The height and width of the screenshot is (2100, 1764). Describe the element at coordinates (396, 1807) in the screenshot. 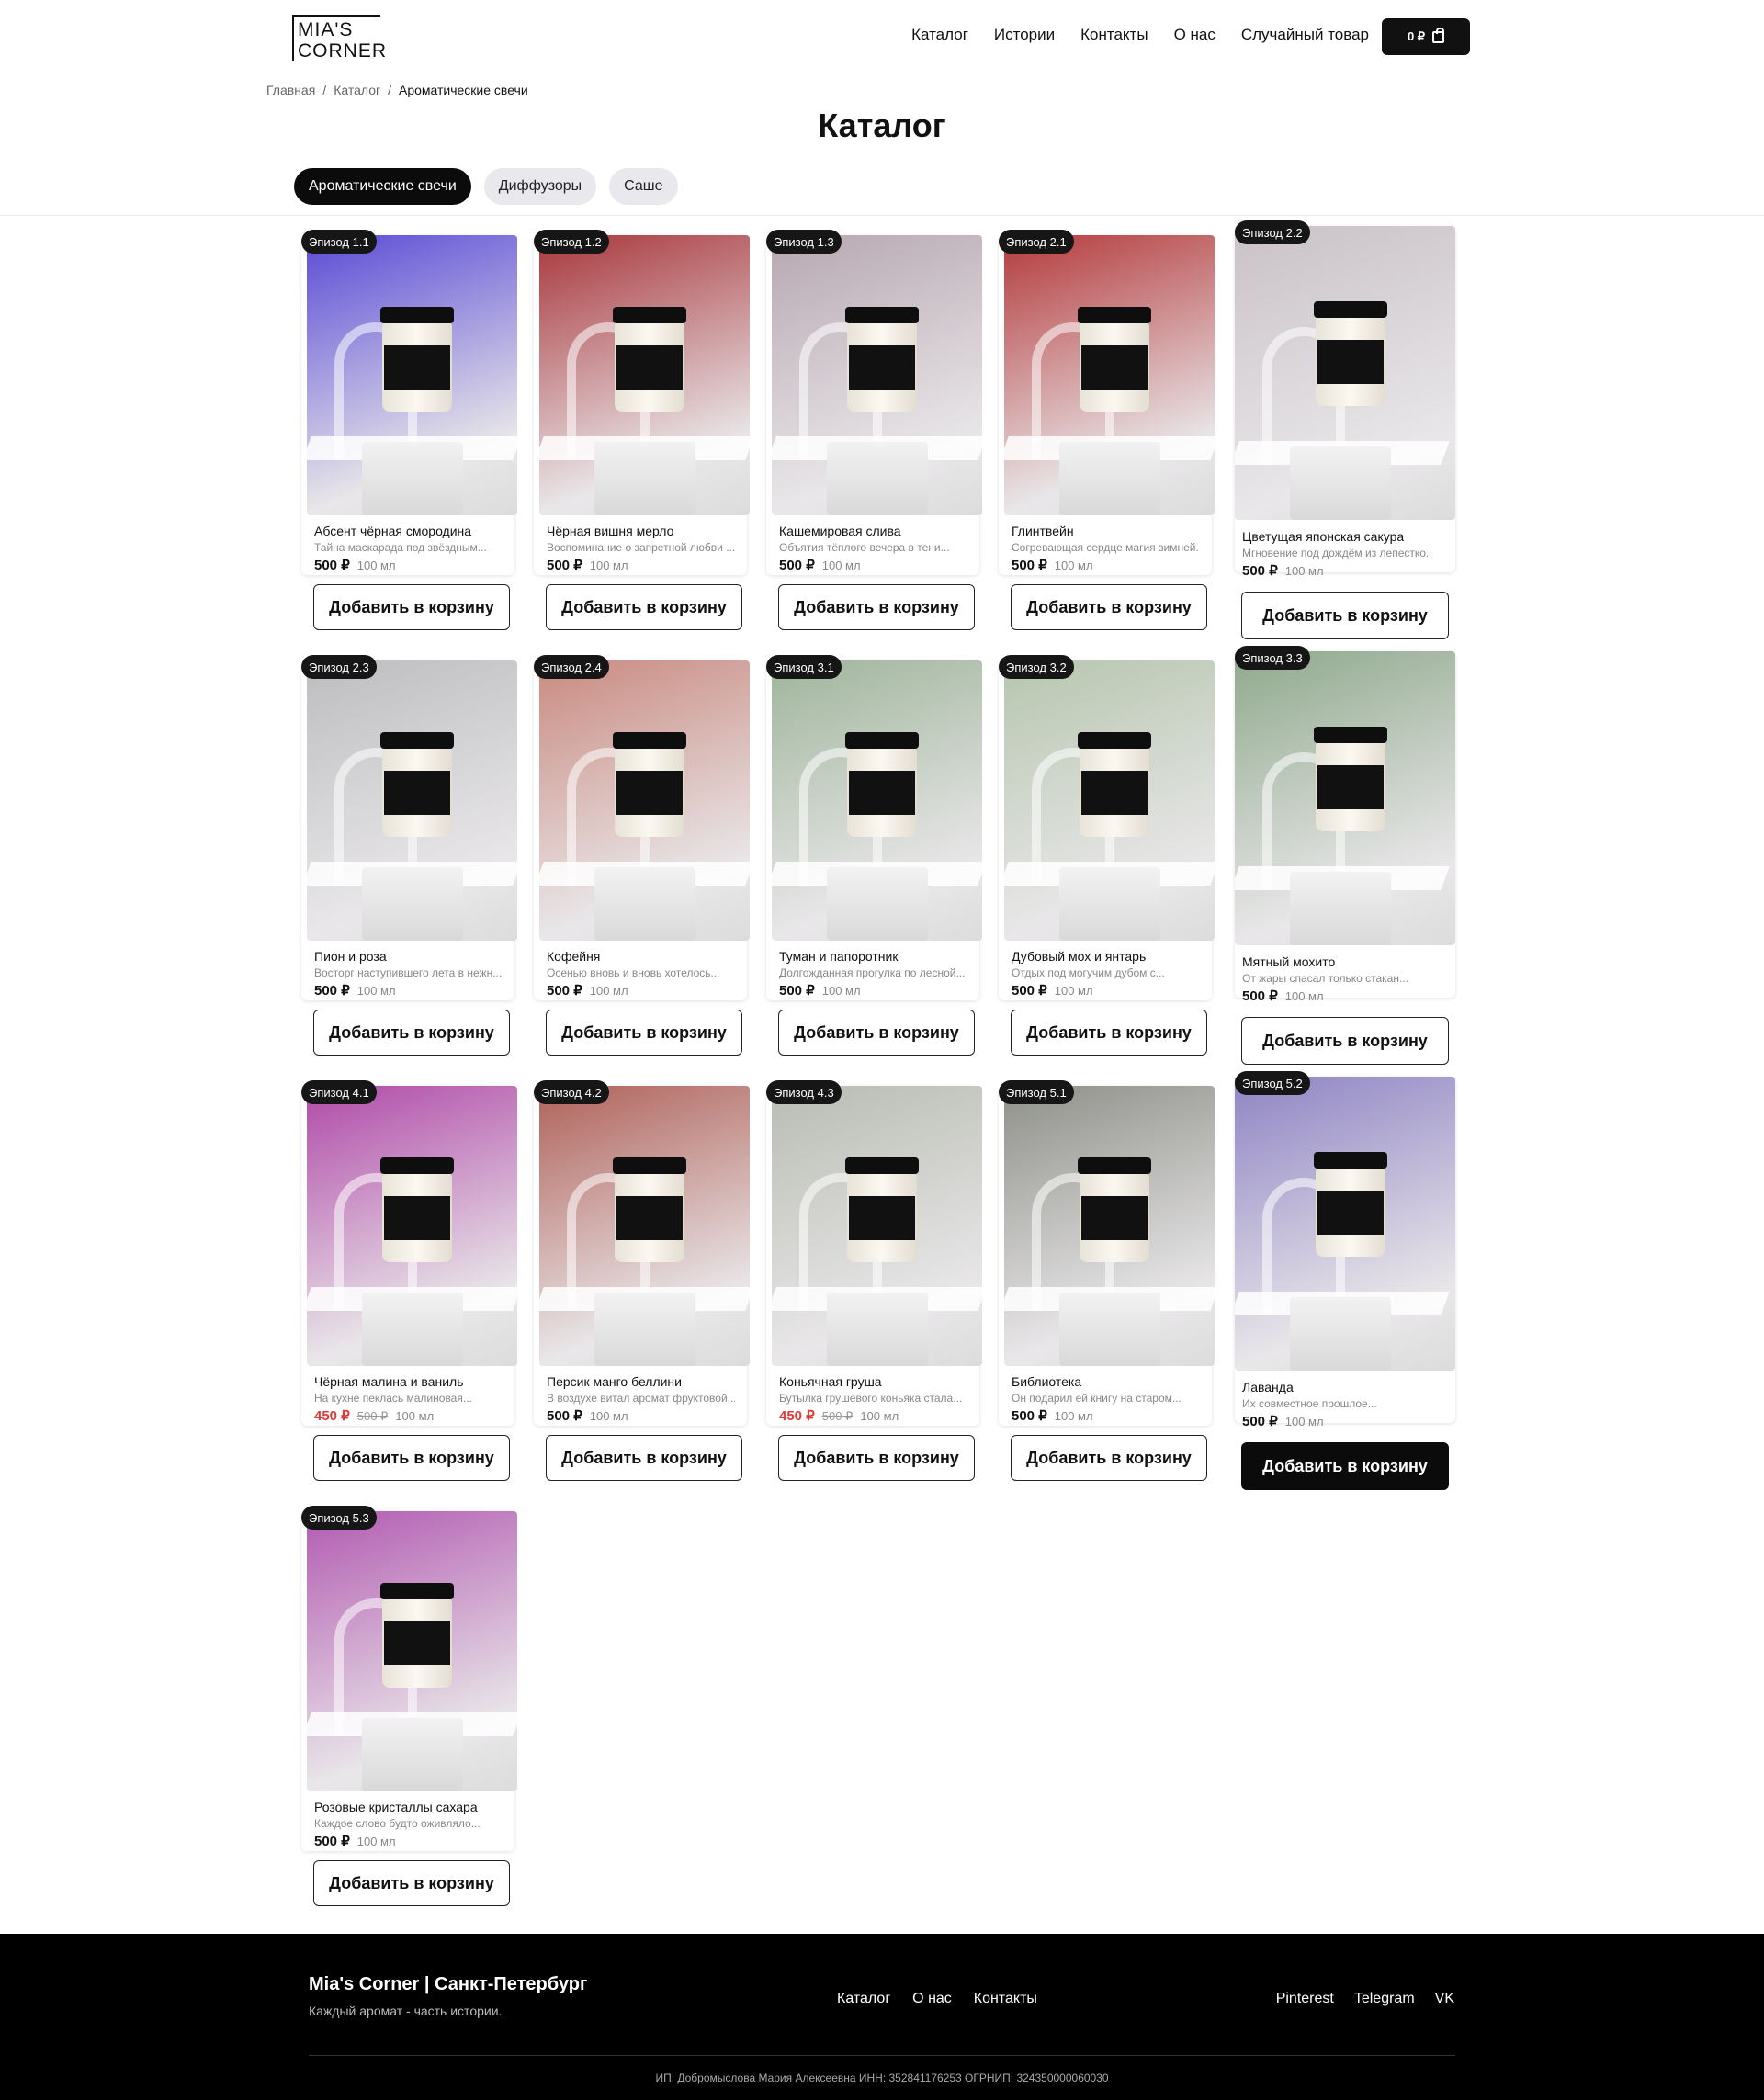

I see `product-name: Розовые кристаллы сахара` at that location.